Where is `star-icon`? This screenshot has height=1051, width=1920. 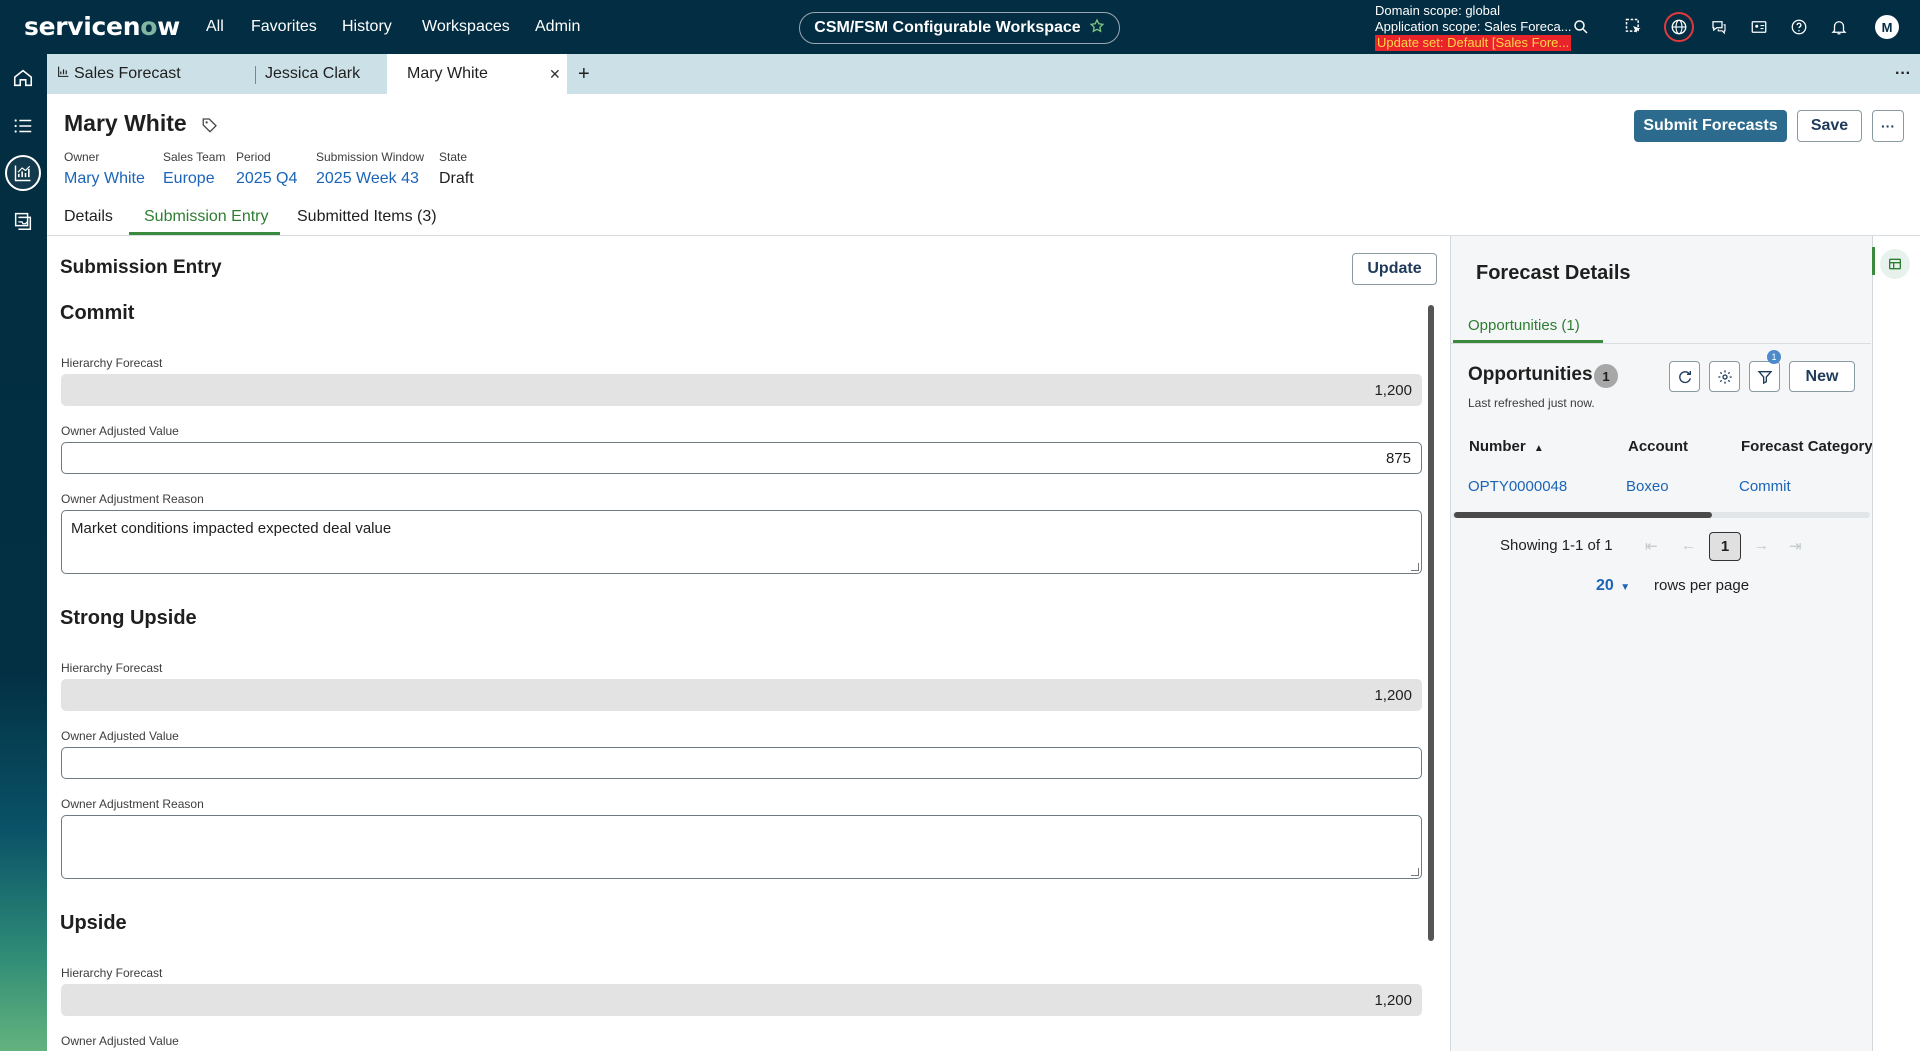 star-icon is located at coordinates (1097, 28).